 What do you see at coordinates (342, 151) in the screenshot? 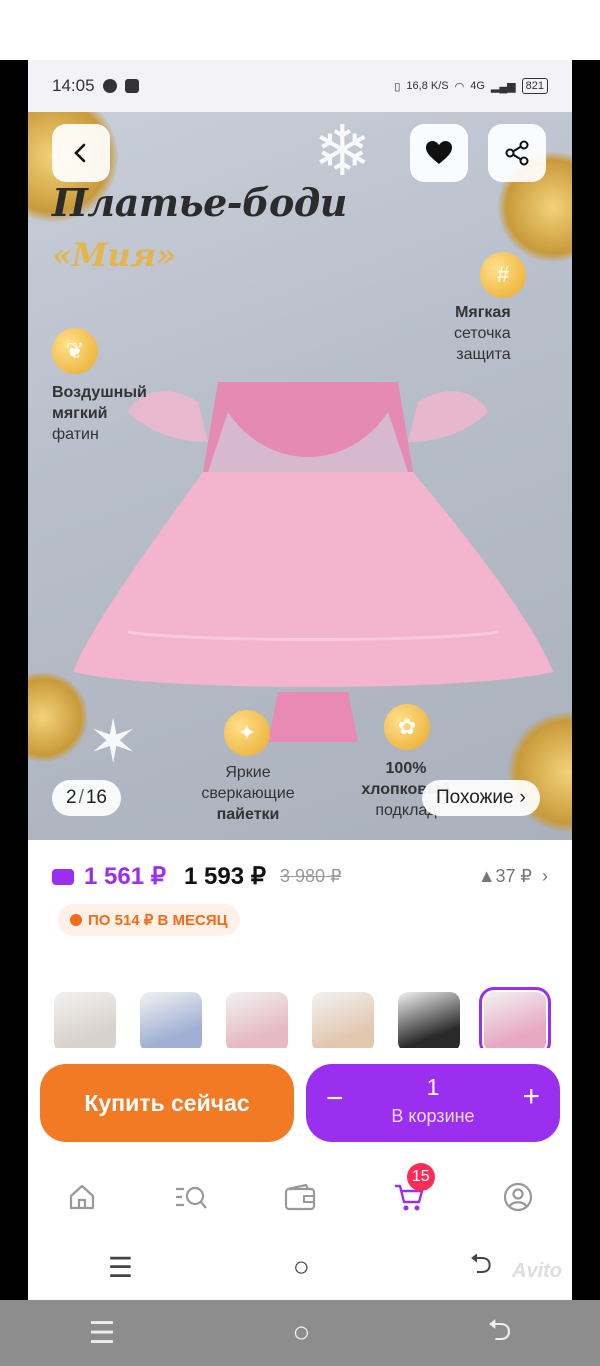
I see `snowflake-icon: ❄` at bounding box center [342, 151].